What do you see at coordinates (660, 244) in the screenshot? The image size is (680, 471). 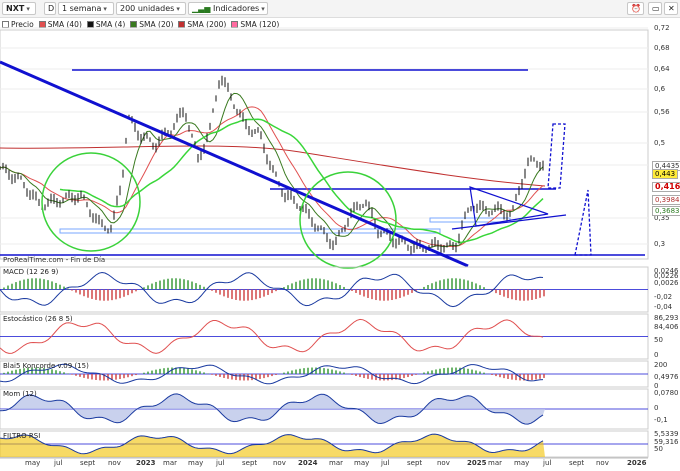 I see `price-axis-label: 0,3` at bounding box center [660, 244].